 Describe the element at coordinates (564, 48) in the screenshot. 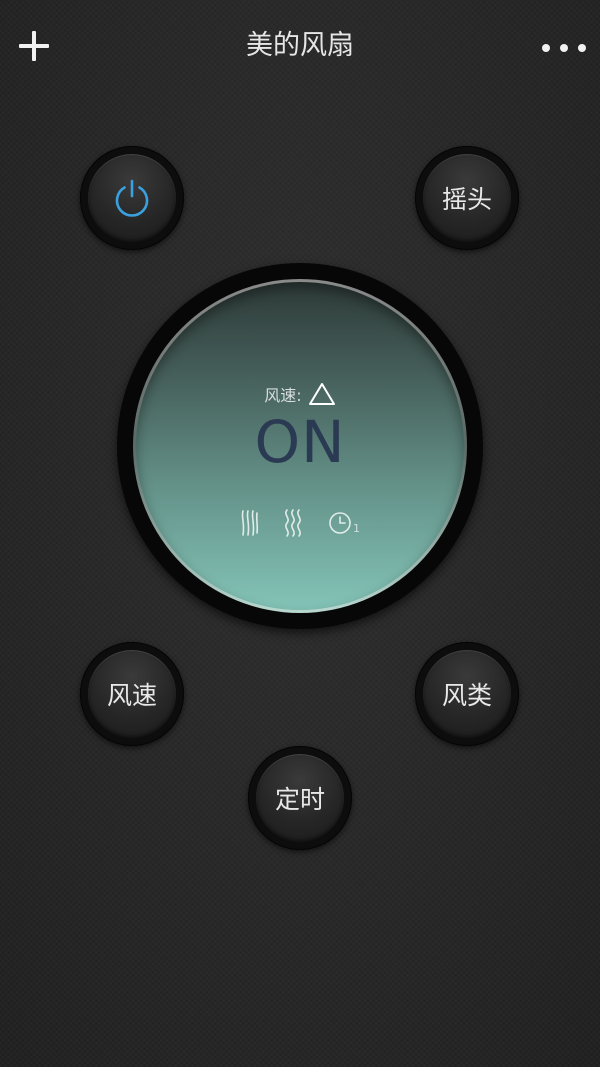

I see `more-dots-icon` at that location.